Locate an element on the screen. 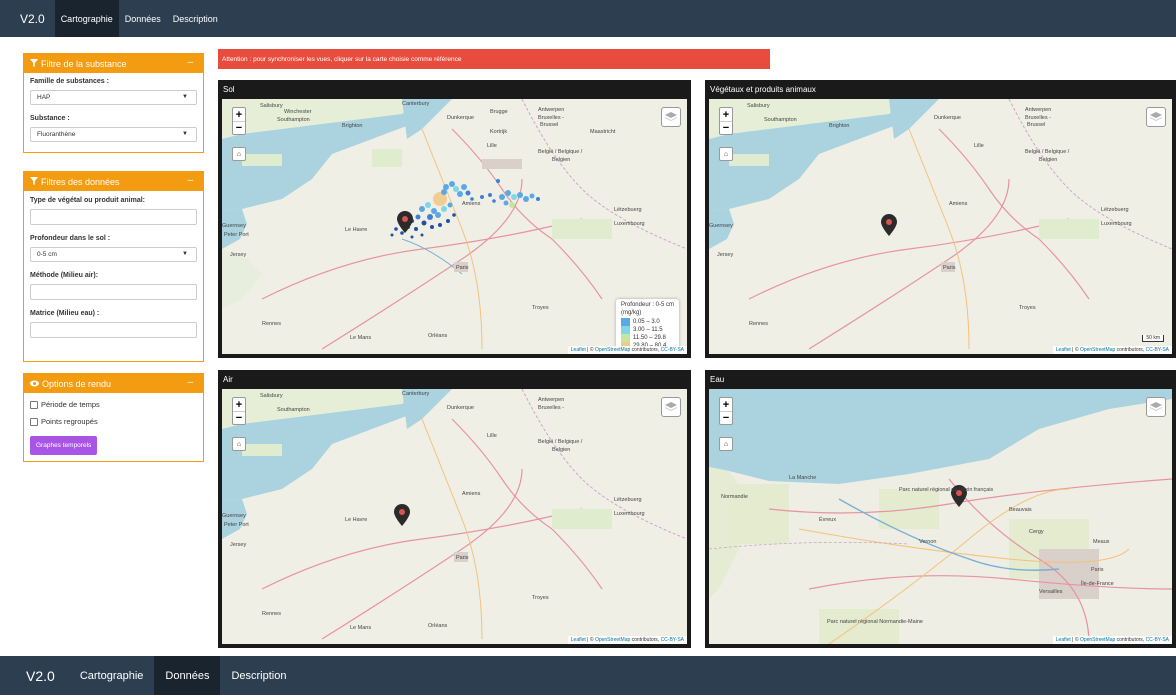  temporal-graphs-button: Graphes temporels is located at coordinates (64, 445).